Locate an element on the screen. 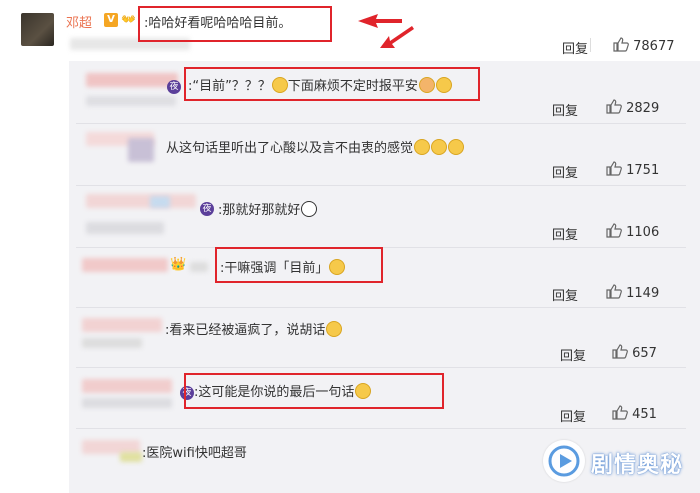 The height and width of the screenshot is (493, 700). like-button: 451 is located at coordinates (634, 413).